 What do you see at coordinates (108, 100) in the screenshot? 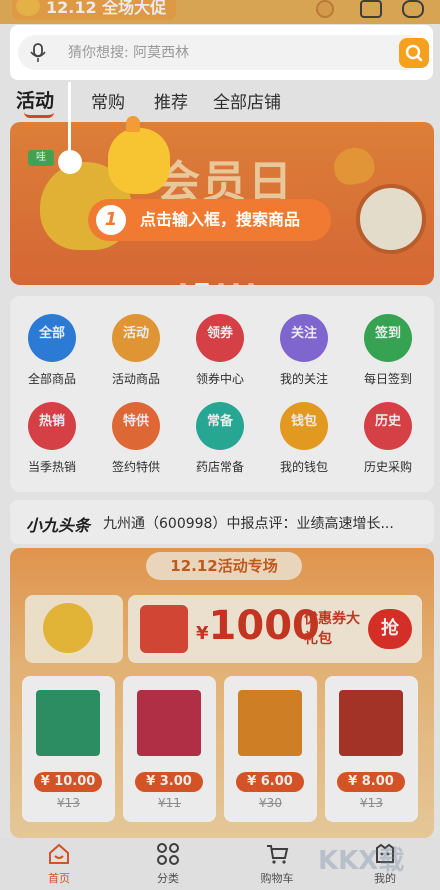
I see `tab-frequent: 常购` at bounding box center [108, 100].